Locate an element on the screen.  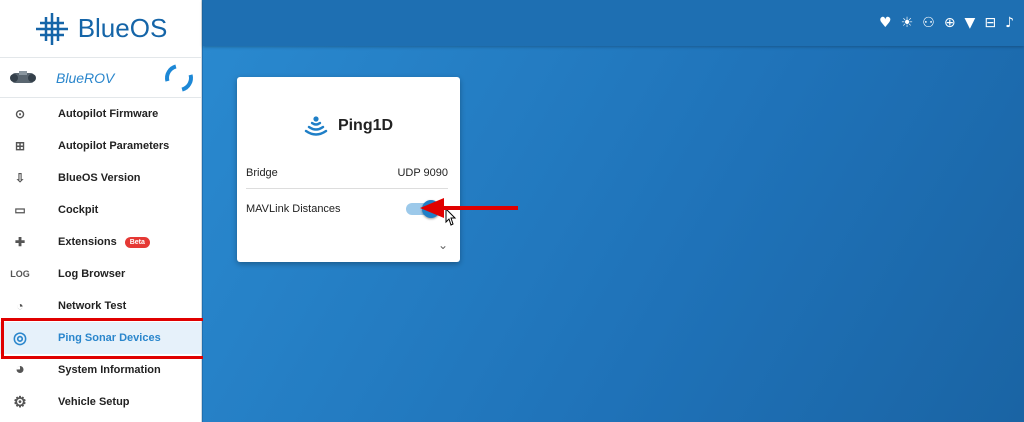
sidebar-item-label: Cockpit is located at coordinates (78, 210).